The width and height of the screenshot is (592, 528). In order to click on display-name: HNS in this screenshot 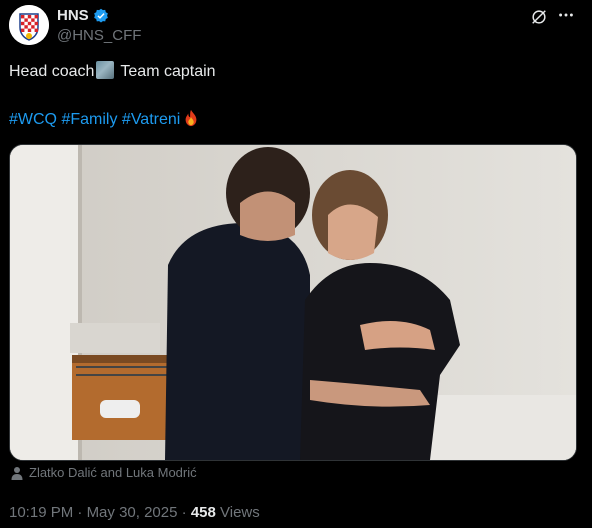, I will do `click(73, 15)`.